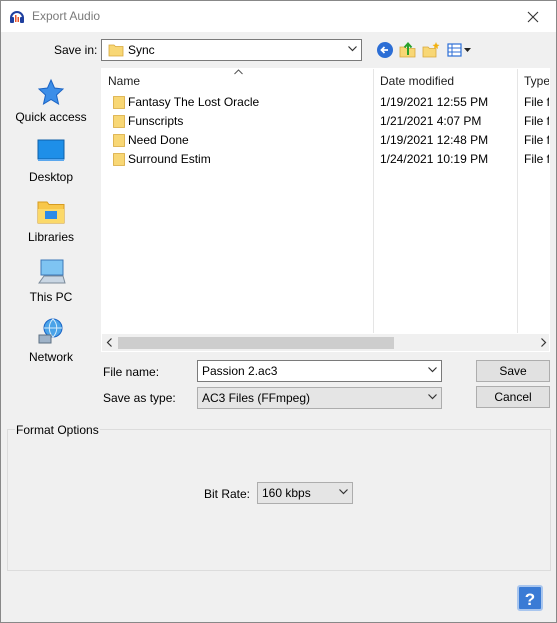 This screenshot has width=557, height=623. What do you see at coordinates (51, 226) in the screenshot?
I see `place-libraries: Libraries` at bounding box center [51, 226].